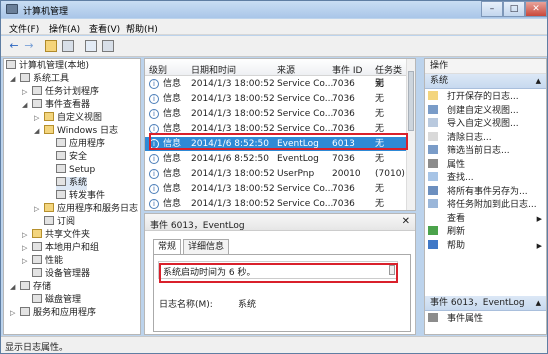 This screenshot has height=354, width=548. What do you see at coordinates (276, 174) in the screenshot?
I see `table-row: i 信息 2014/1/3 18:00:52 UserPnp 20010 (7010)` at bounding box center [276, 174].